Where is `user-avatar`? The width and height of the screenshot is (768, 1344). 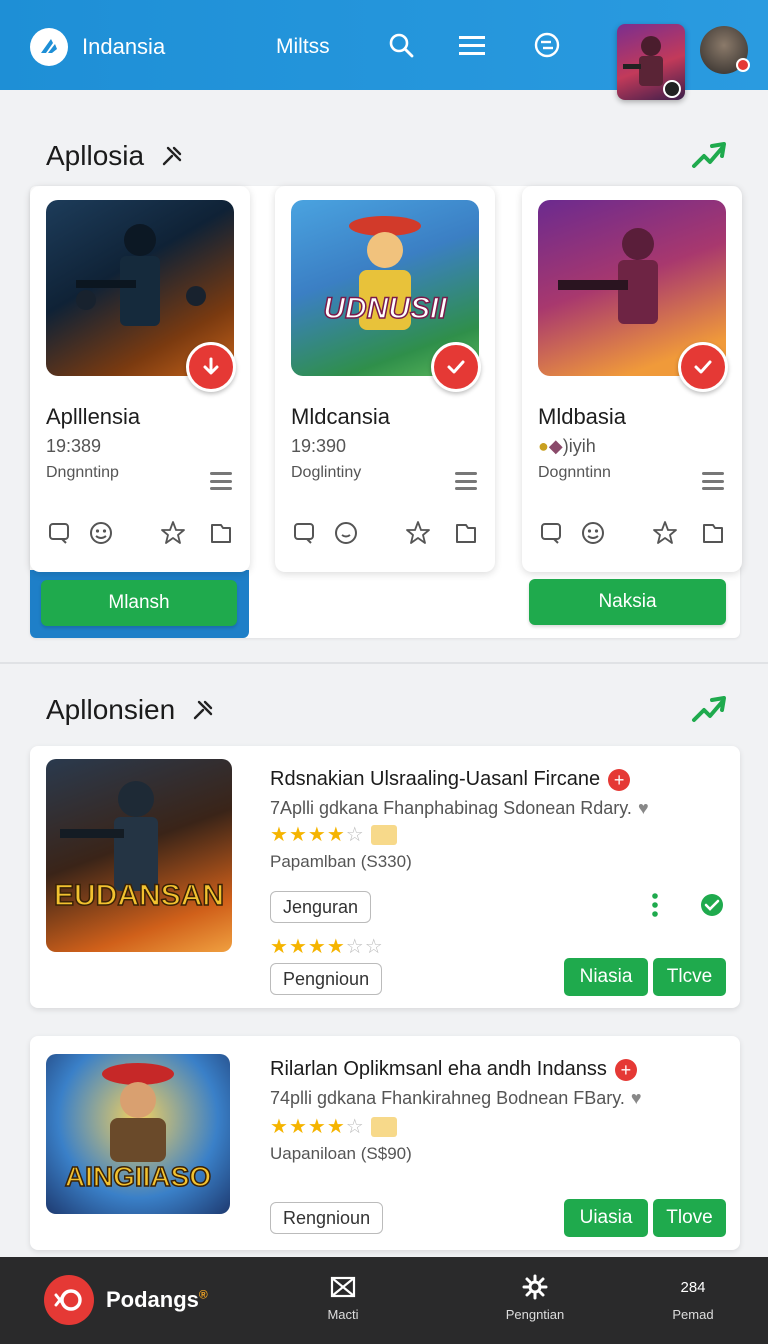 user-avatar is located at coordinates (725, 50).